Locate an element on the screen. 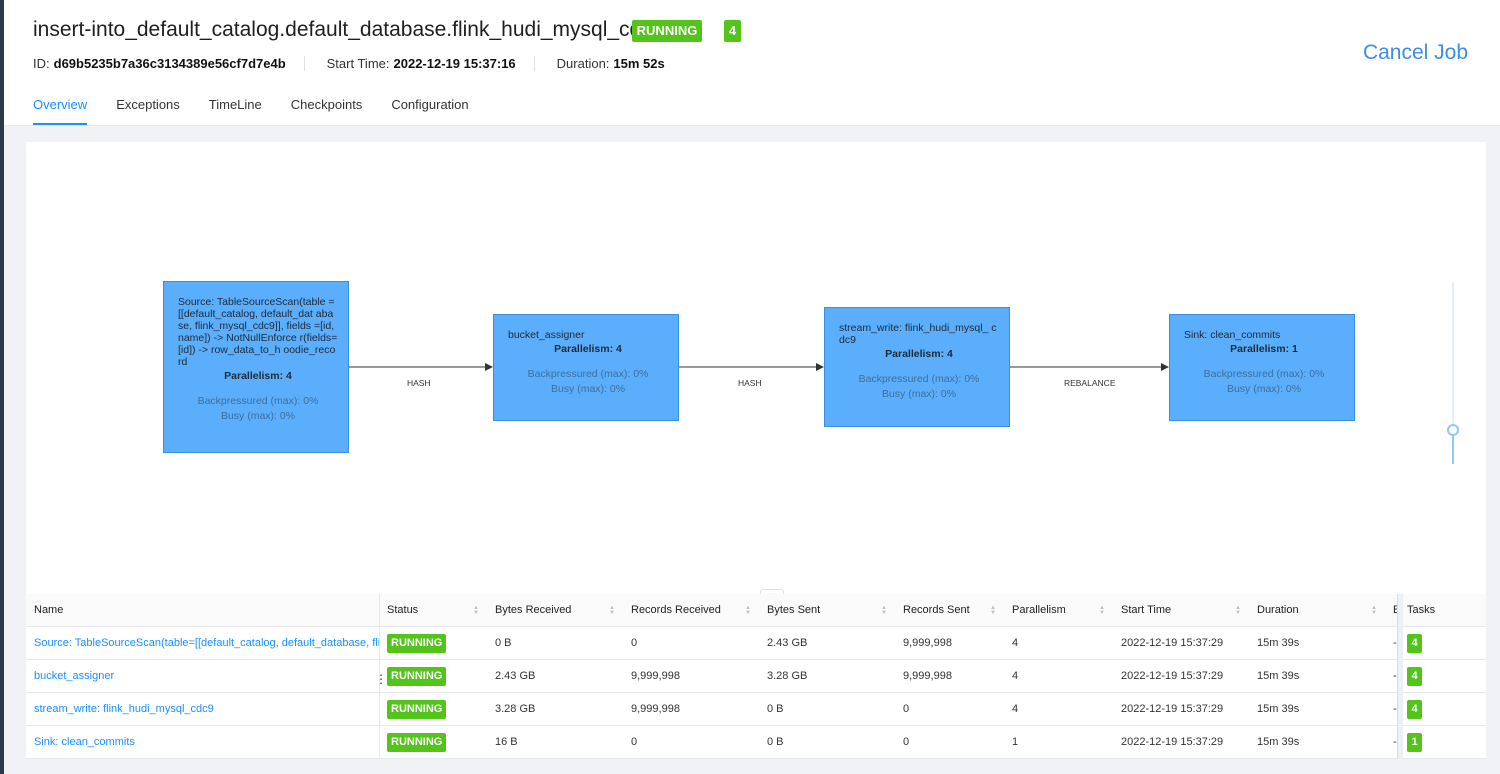  vertex-name-link: Sink: clean_commits is located at coordinates (202, 742).